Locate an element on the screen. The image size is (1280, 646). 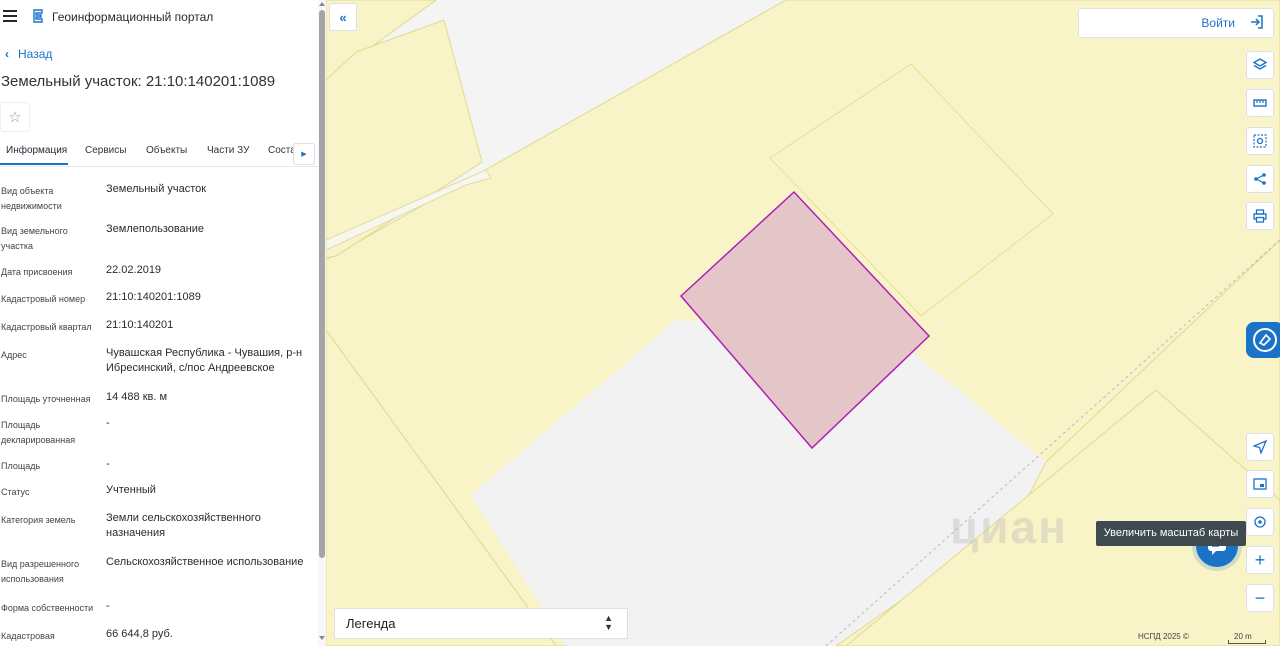
select-area-icon is located at coordinates (1260, 141).